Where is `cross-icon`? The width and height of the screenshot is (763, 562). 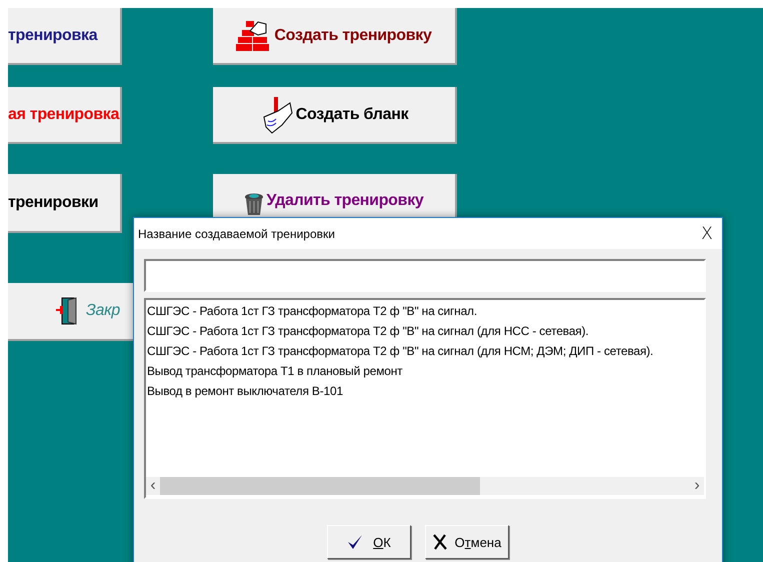 cross-icon is located at coordinates (439, 542).